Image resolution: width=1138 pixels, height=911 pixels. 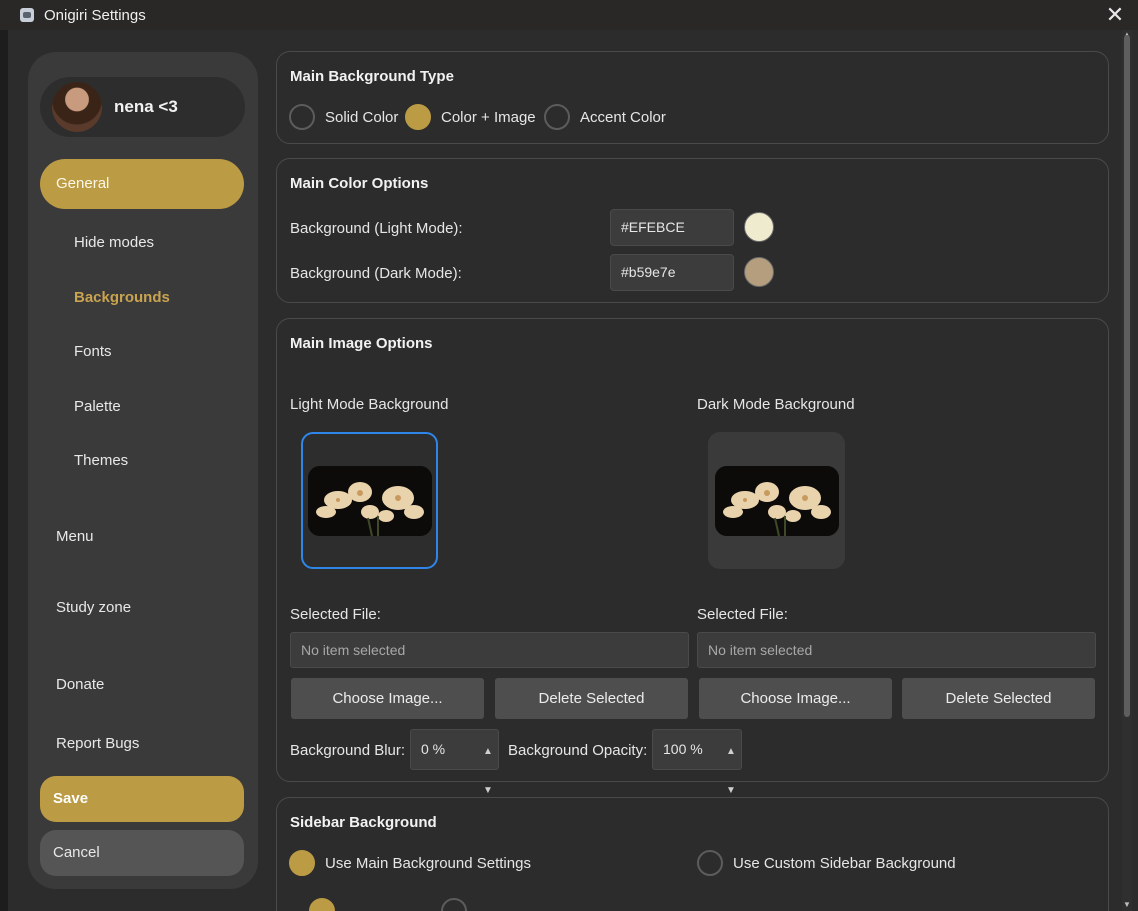 What do you see at coordinates (433, 749) in the screenshot?
I see `blur-value: 0 %` at bounding box center [433, 749].